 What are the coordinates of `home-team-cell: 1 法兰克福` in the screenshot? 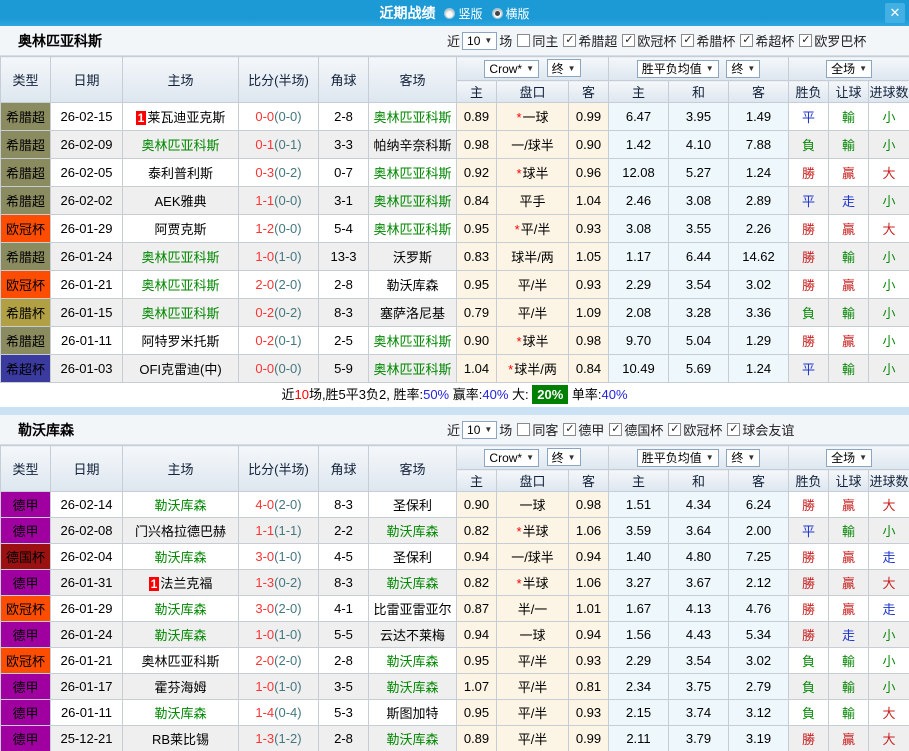 It's located at (180, 582).